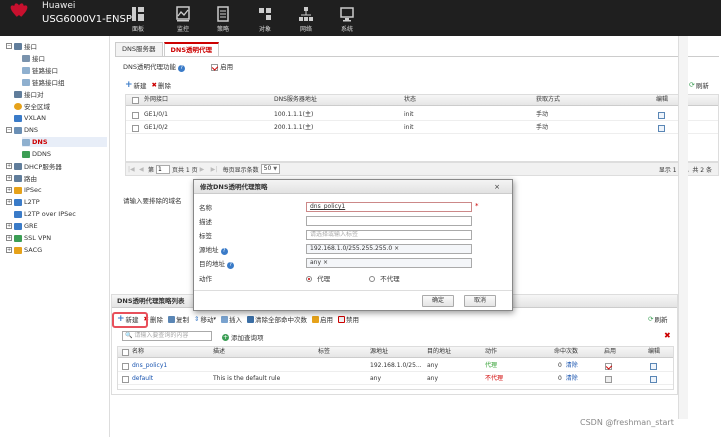 The height and width of the screenshot is (437, 721). I want to click on action-proxy-radio, so click(309, 279).